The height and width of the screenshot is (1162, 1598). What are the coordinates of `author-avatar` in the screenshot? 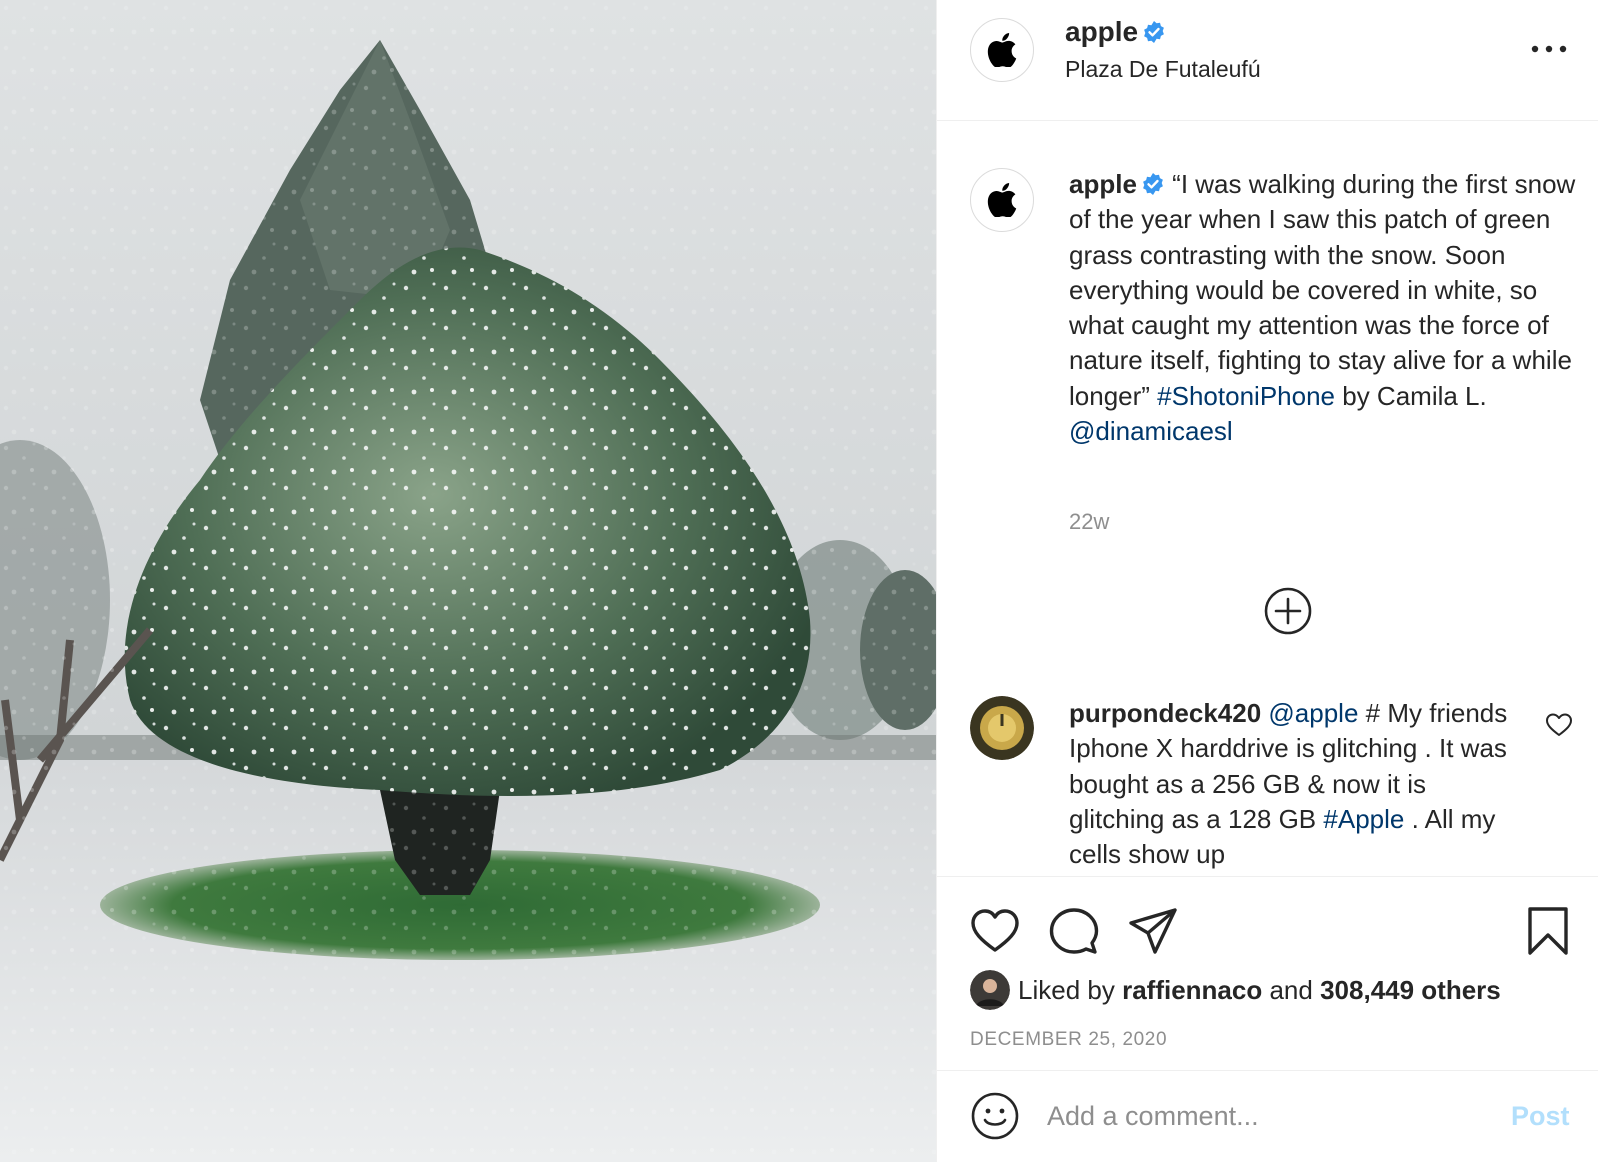 It's located at (1002, 50).